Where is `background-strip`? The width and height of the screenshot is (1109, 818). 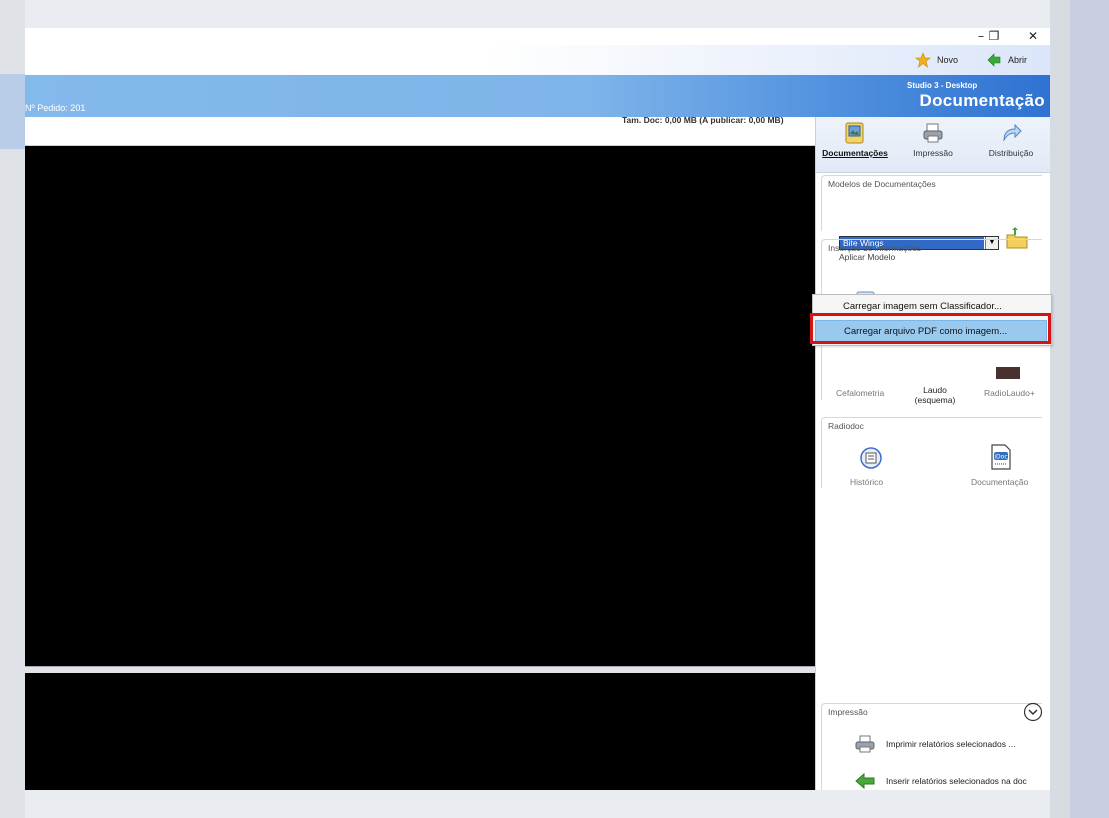 background-strip is located at coordinates (12, 111).